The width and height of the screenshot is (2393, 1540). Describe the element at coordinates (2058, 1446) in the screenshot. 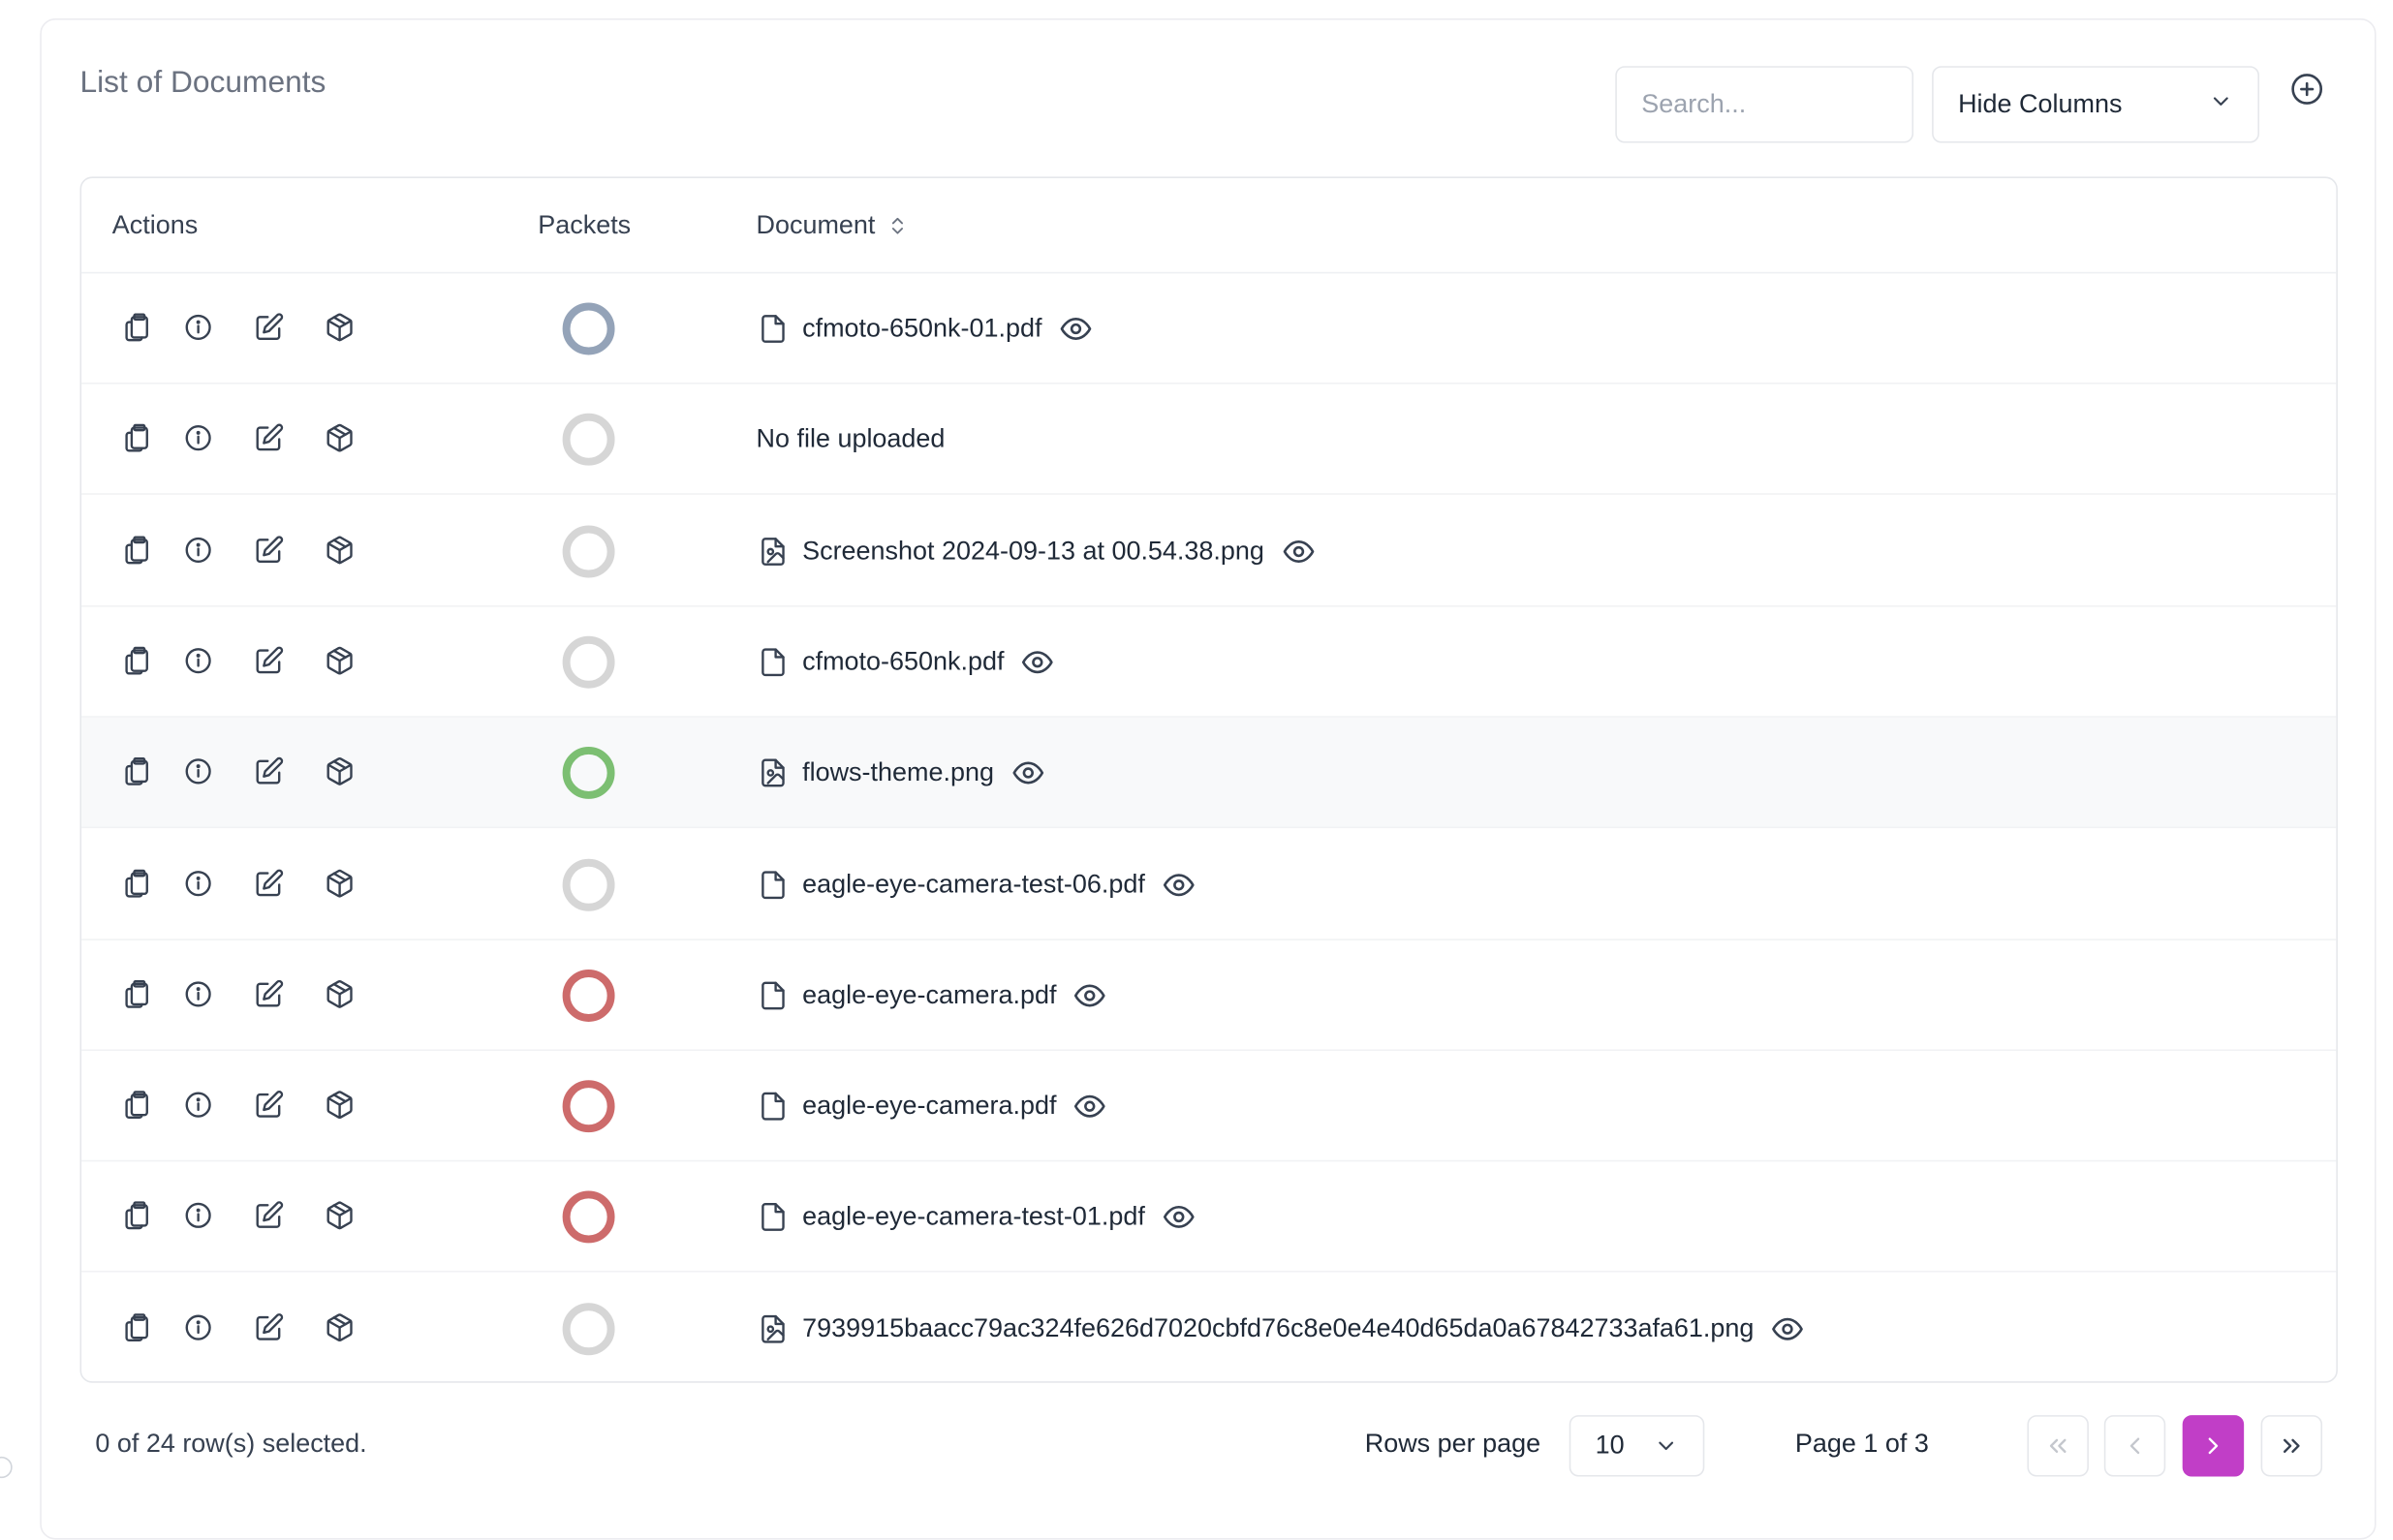

I see `first-page-button` at that location.